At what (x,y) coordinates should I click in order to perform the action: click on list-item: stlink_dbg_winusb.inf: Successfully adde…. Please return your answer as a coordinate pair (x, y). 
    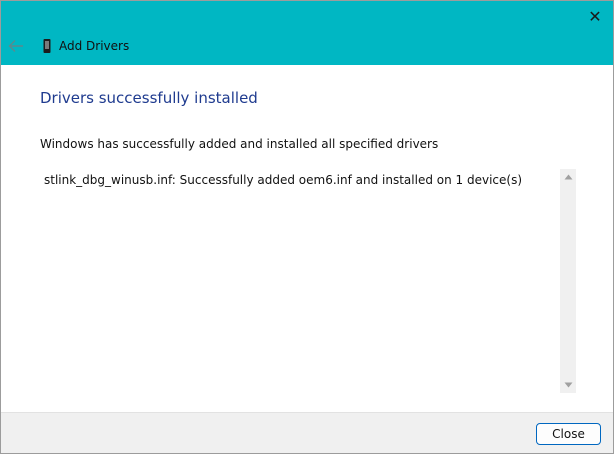
    Looking at the image, I should click on (283, 180).